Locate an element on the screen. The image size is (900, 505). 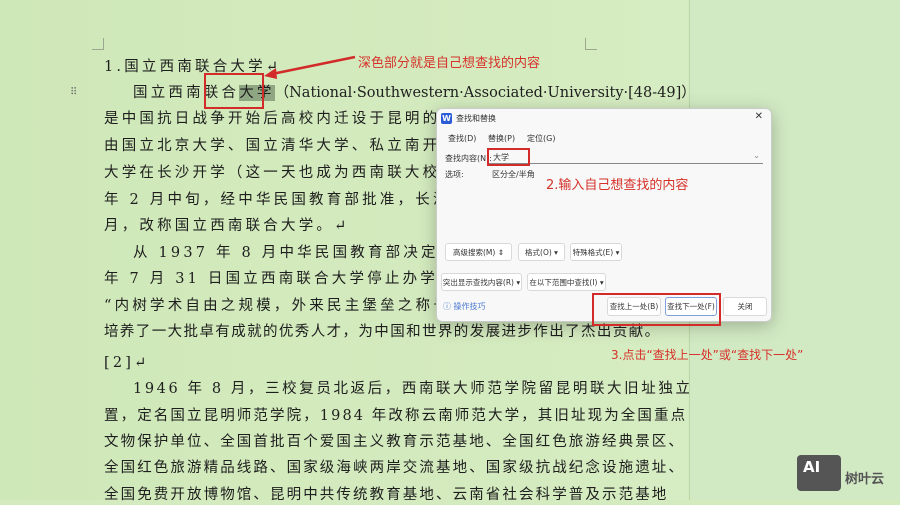
watermark-text: 树叶云 is located at coordinates (865, 479).